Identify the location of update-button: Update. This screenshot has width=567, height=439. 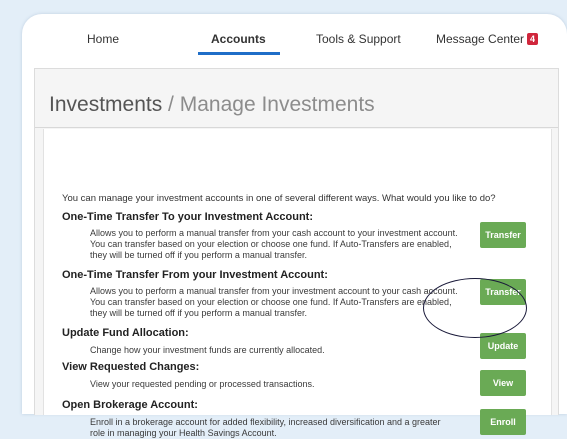
(503, 346).